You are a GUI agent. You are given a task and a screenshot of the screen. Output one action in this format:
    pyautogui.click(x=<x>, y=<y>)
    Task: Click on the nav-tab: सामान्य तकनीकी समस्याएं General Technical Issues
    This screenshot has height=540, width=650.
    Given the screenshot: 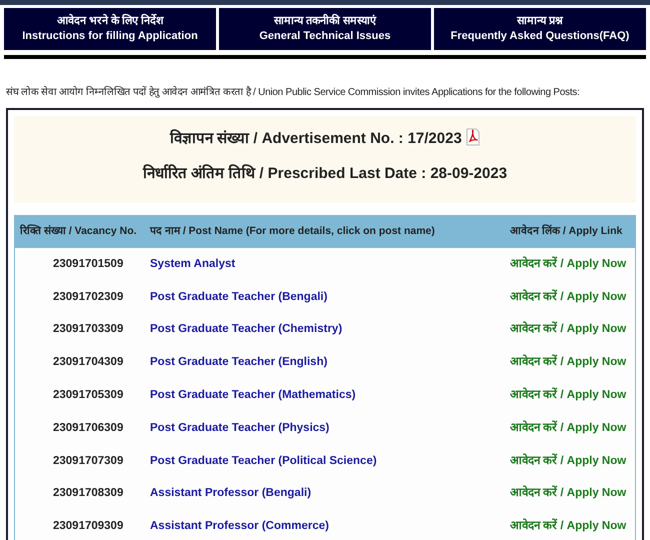 What is the action you would take?
    pyautogui.click(x=325, y=29)
    